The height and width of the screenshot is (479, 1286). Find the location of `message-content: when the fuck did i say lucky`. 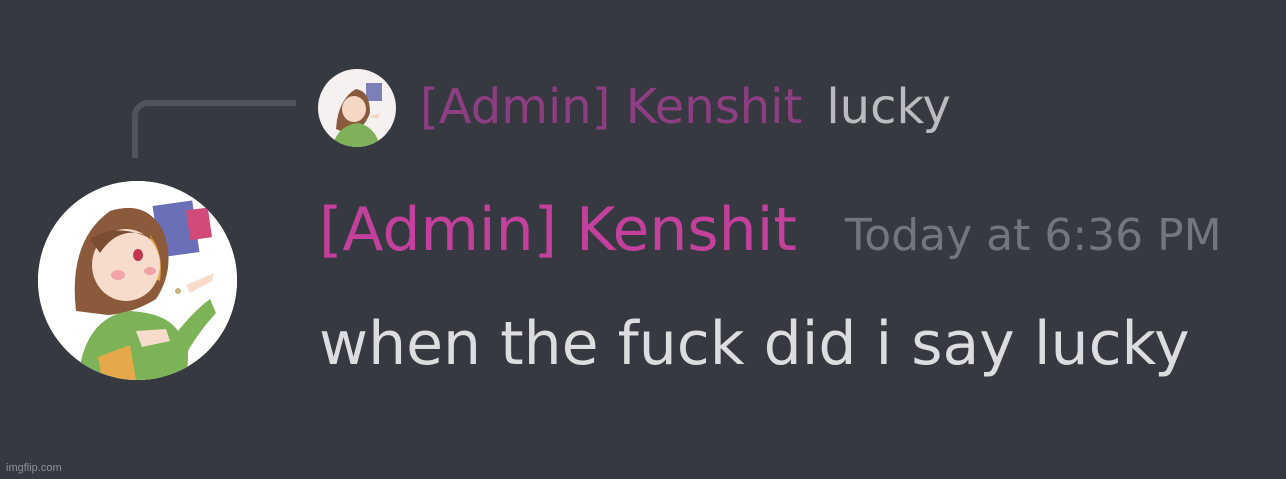

message-content: when the fuck did i say lucky is located at coordinates (754, 344).